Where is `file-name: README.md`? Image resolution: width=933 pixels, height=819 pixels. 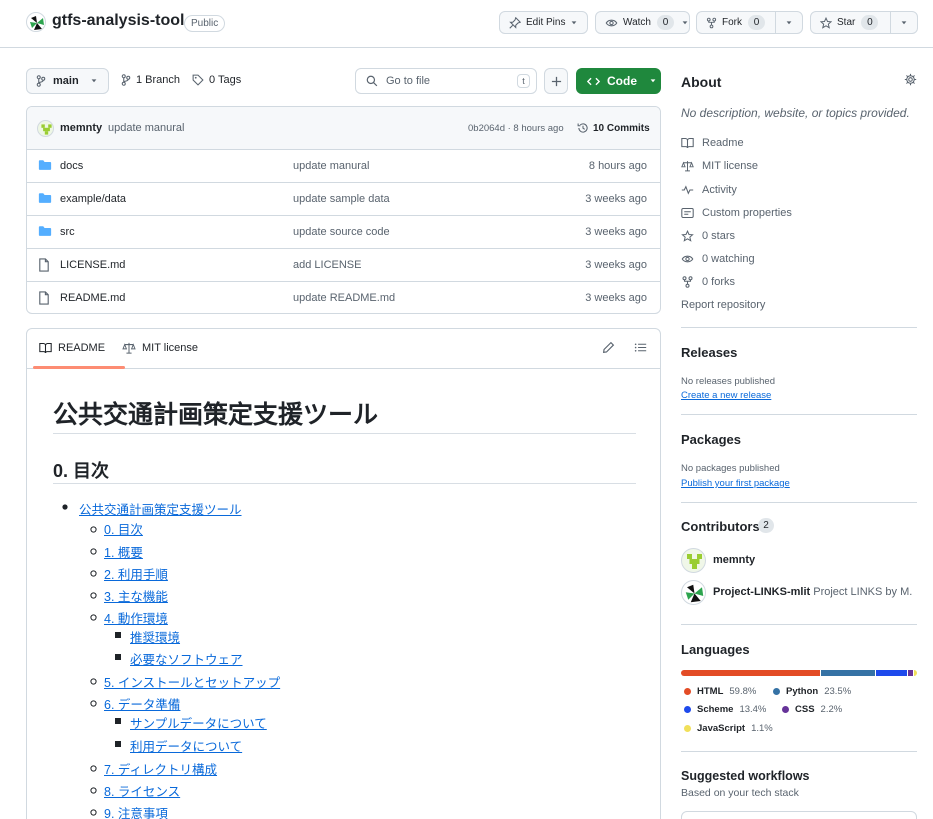
file-name: README.md is located at coordinates (92, 298).